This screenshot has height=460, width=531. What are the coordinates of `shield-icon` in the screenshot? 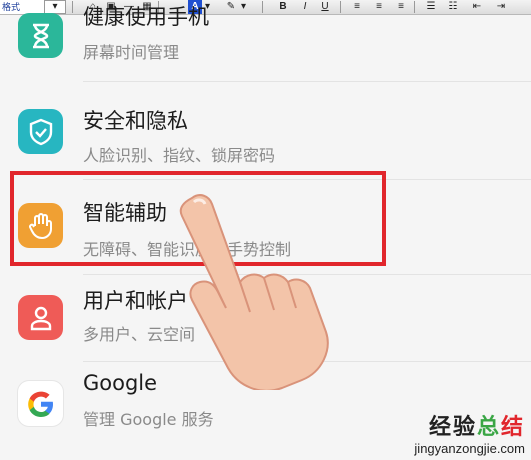 It's located at (40, 131).